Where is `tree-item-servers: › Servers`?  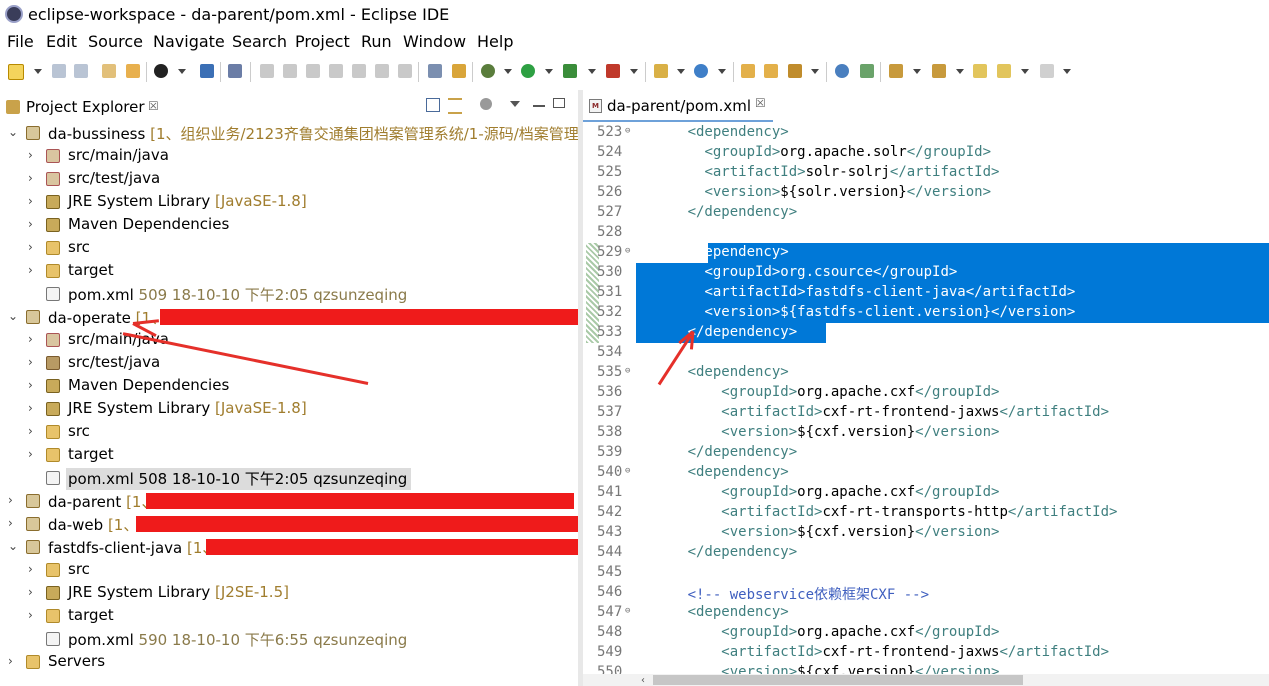
tree-item-servers: › Servers is located at coordinates (289, 662).